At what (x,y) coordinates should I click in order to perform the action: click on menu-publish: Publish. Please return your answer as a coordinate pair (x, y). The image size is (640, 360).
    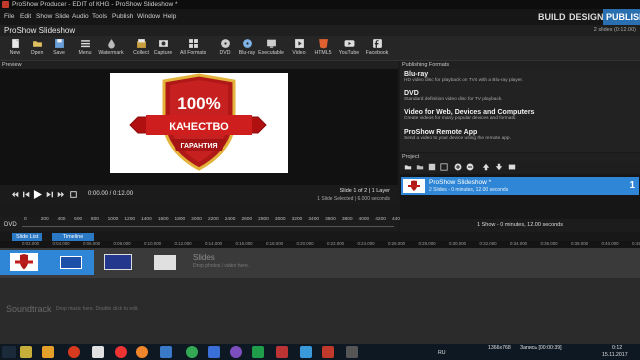
    Looking at the image, I should click on (122, 17).